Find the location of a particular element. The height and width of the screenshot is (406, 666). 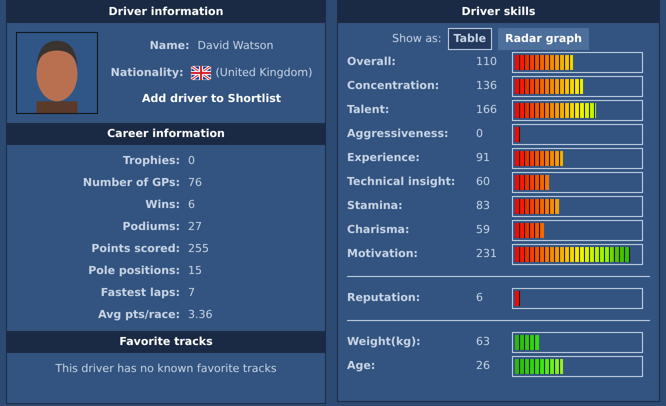

skill-value: 0 is located at coordinates (480, 134).